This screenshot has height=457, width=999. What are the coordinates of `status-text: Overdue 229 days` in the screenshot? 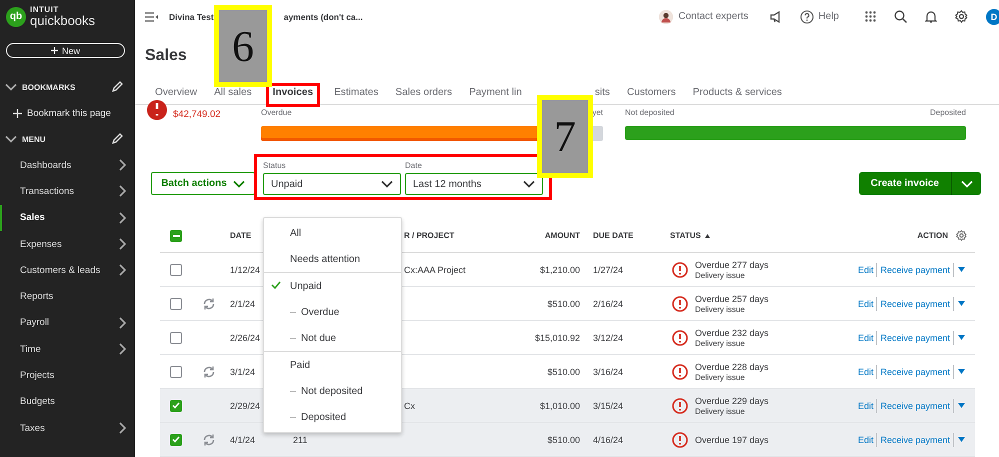 It's located at (732, 401).